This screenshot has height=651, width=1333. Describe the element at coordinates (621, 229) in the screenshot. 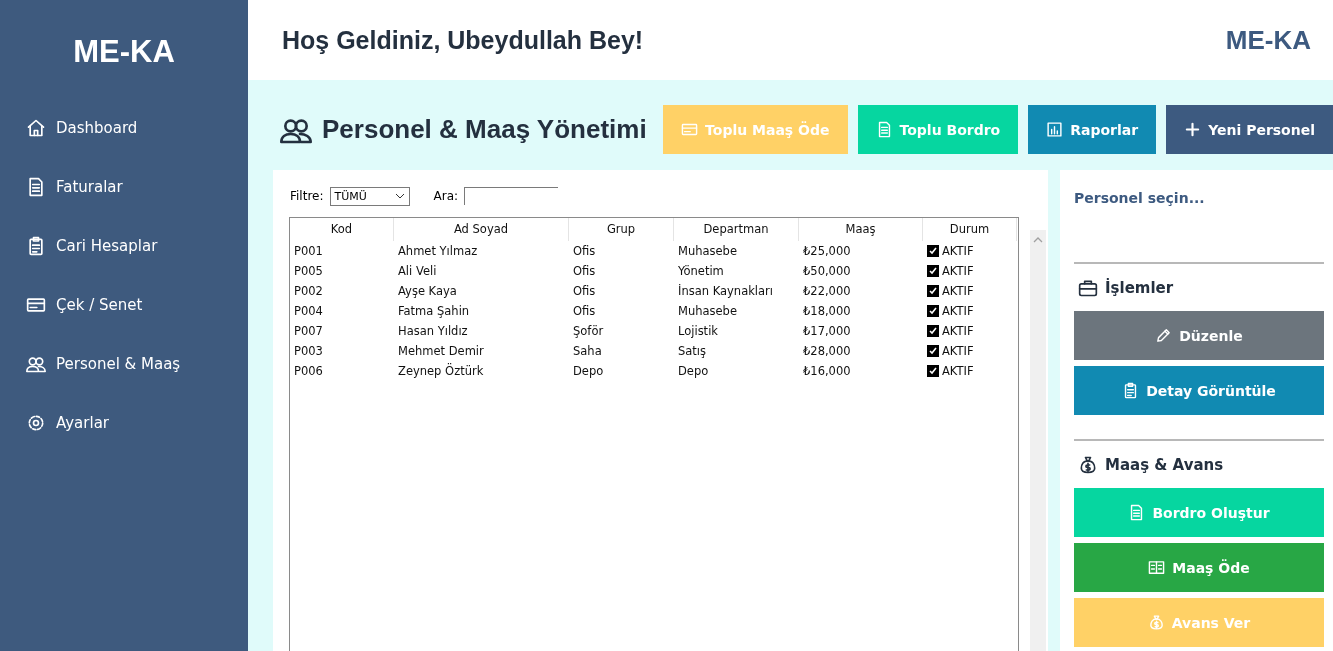

I see `column-header: Grup` at that location.